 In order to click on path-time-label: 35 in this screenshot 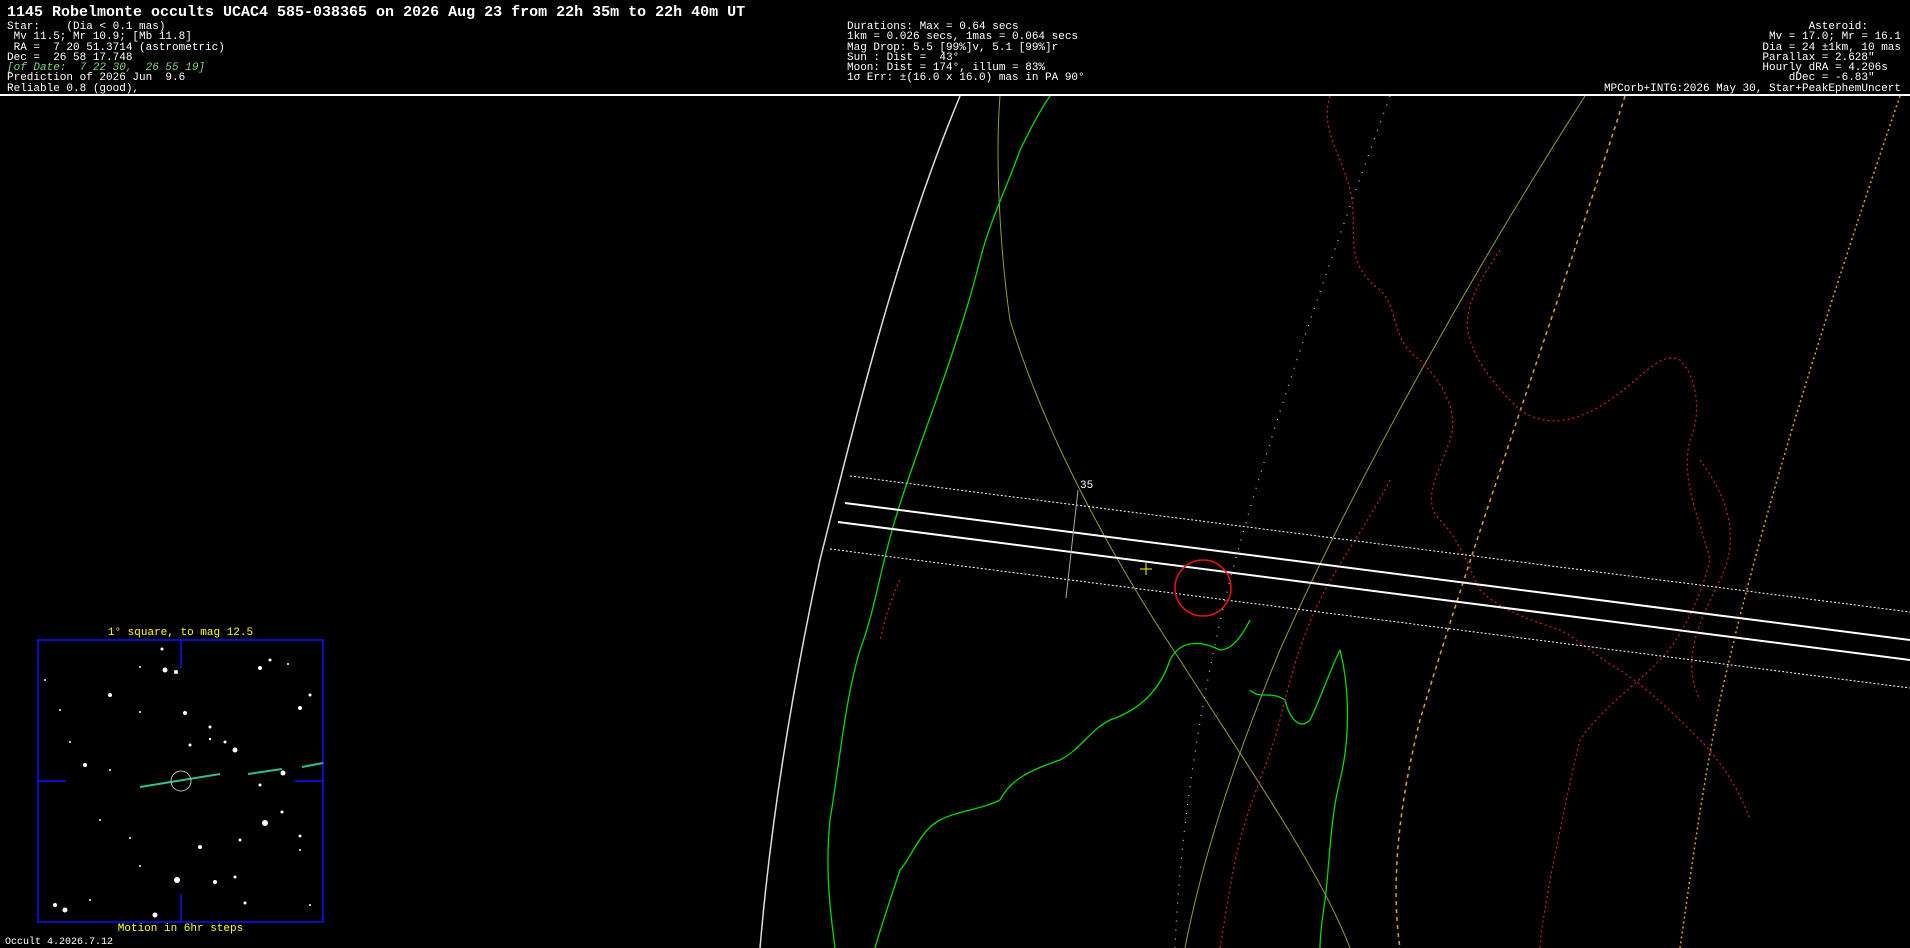, I will do `click(1087, 486)`.